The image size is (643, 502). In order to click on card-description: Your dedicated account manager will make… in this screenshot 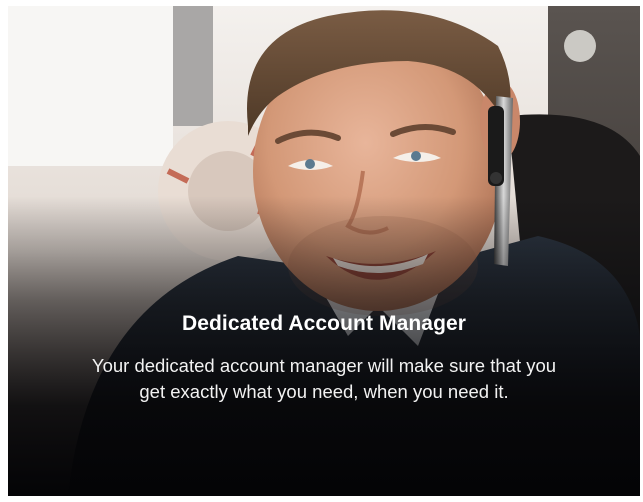, I will do `click(324, 378)`.